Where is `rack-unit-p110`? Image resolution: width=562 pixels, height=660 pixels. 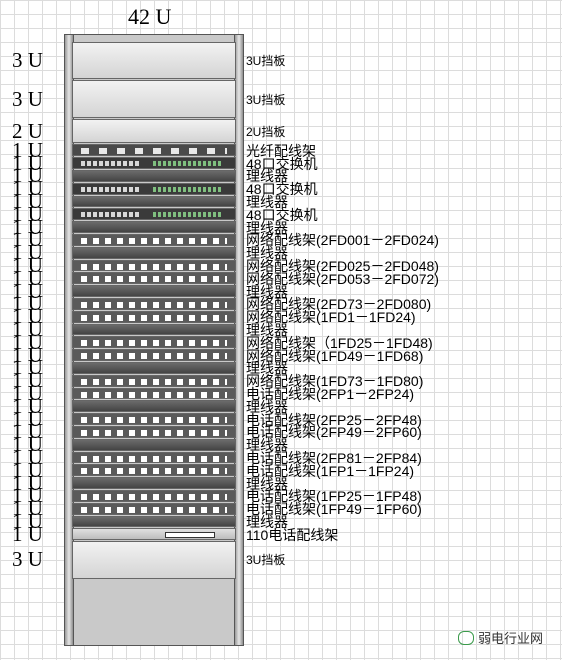
rack-unit-p110 is located at coordinates (154, 534).